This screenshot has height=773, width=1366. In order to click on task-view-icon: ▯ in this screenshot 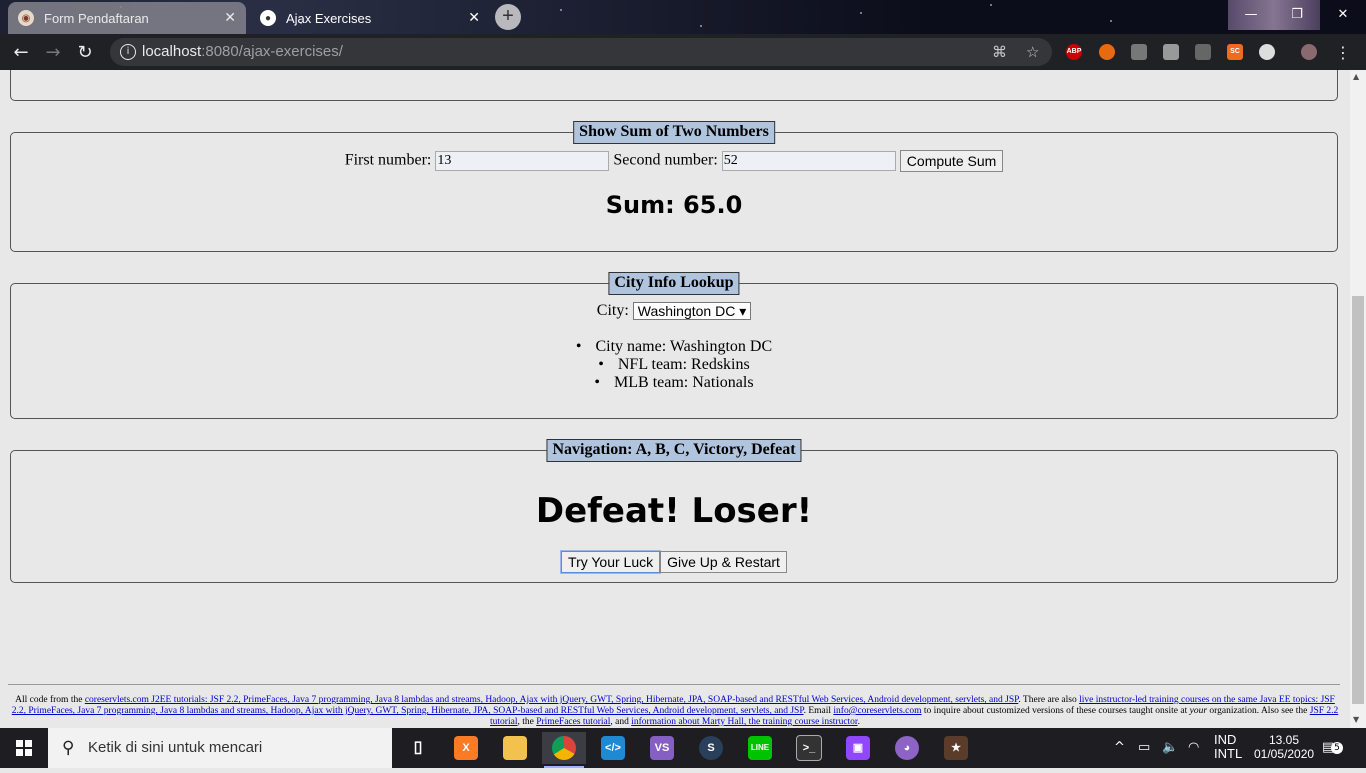, I will do `click(418, 748)`.